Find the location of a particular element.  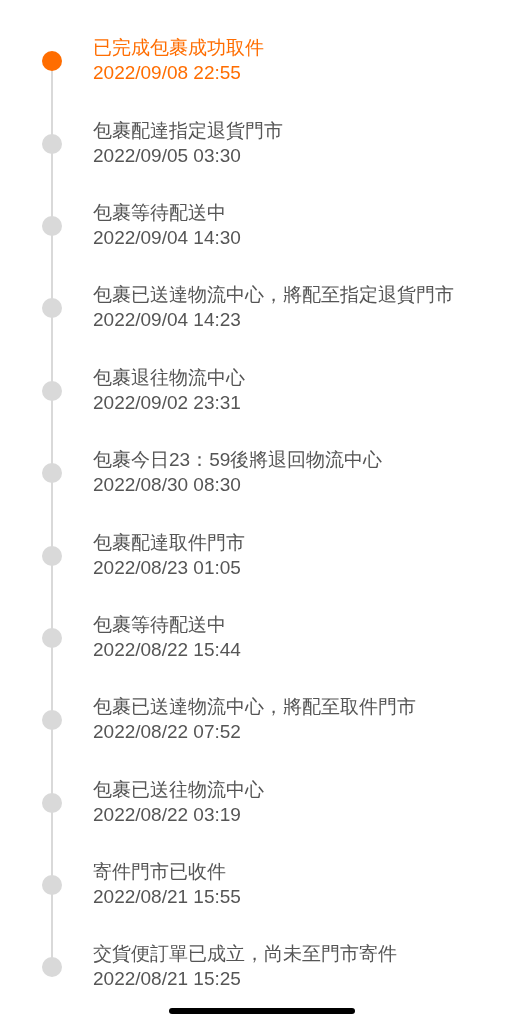

event-time: 2022/08/21 15:25 is located at coordinates (167, 979).